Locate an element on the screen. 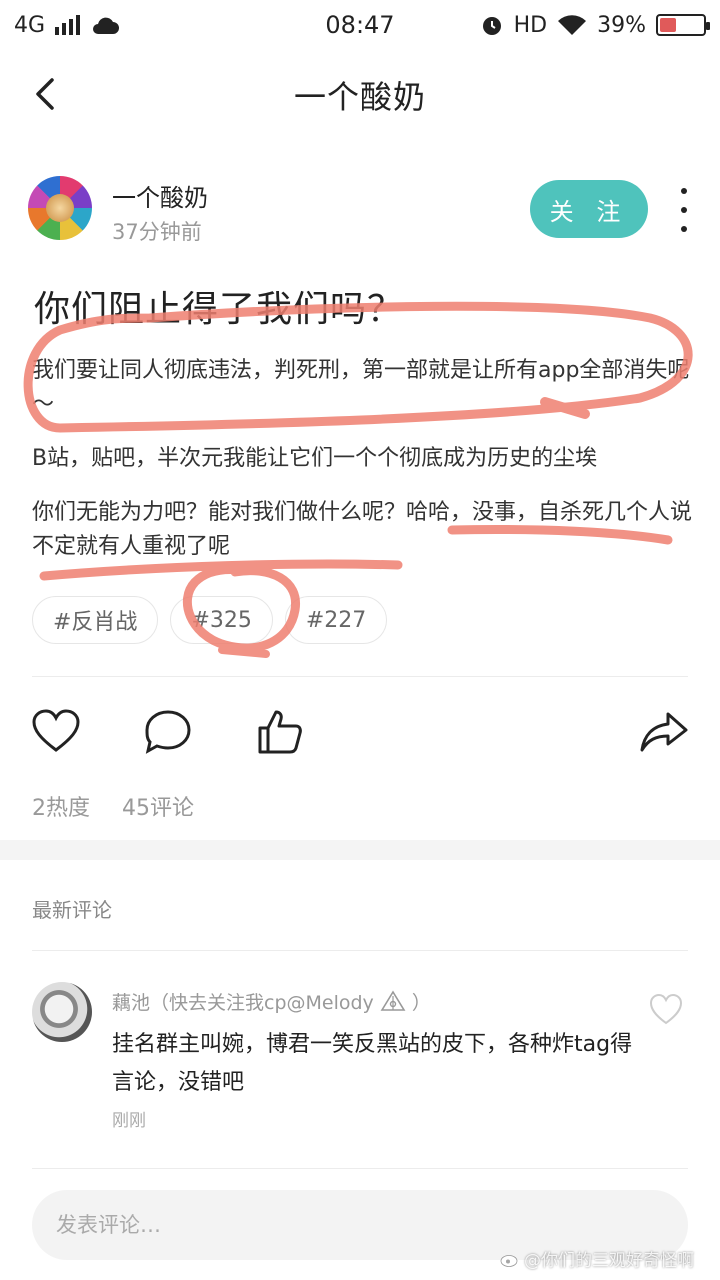 Image resolution: width=720 pixels, height=1280 pixels. weibo-logo-icon is located at coordinates (509, 1260).